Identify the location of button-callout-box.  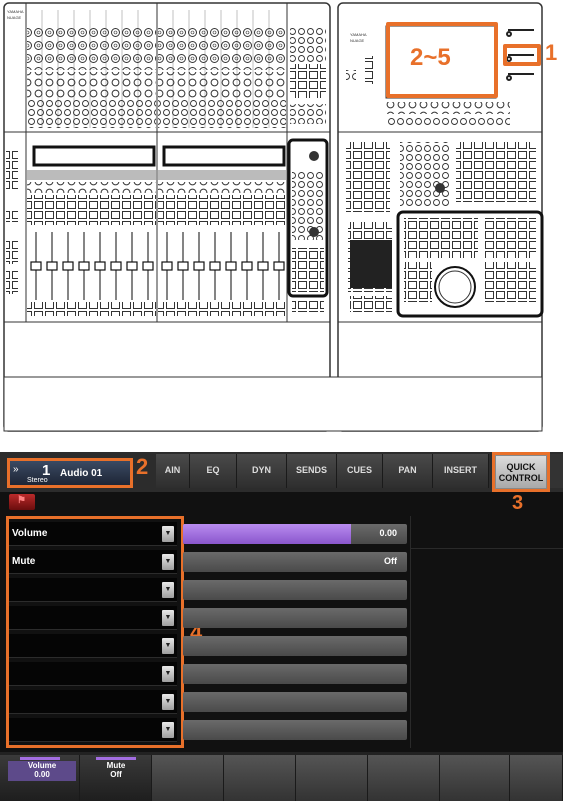
(522, 55).